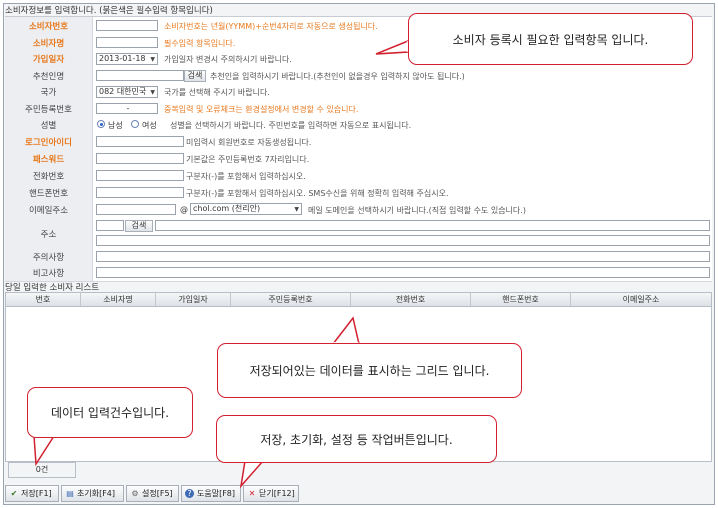 The width and height of the screenshot is (718, 508). I want to click on referrer-search-button: 검색, so click(195, 76).